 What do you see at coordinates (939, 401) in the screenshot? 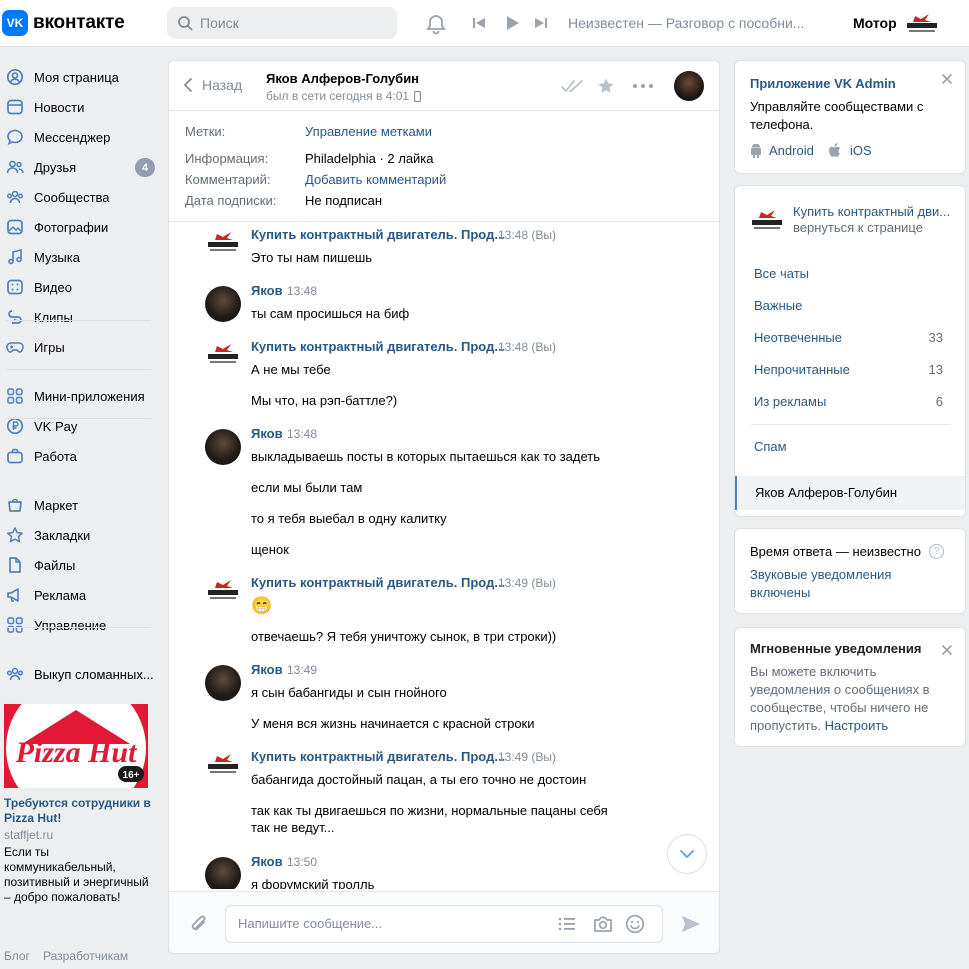
I see `chat-filter-count: 6` at bounding box center [939, 401].